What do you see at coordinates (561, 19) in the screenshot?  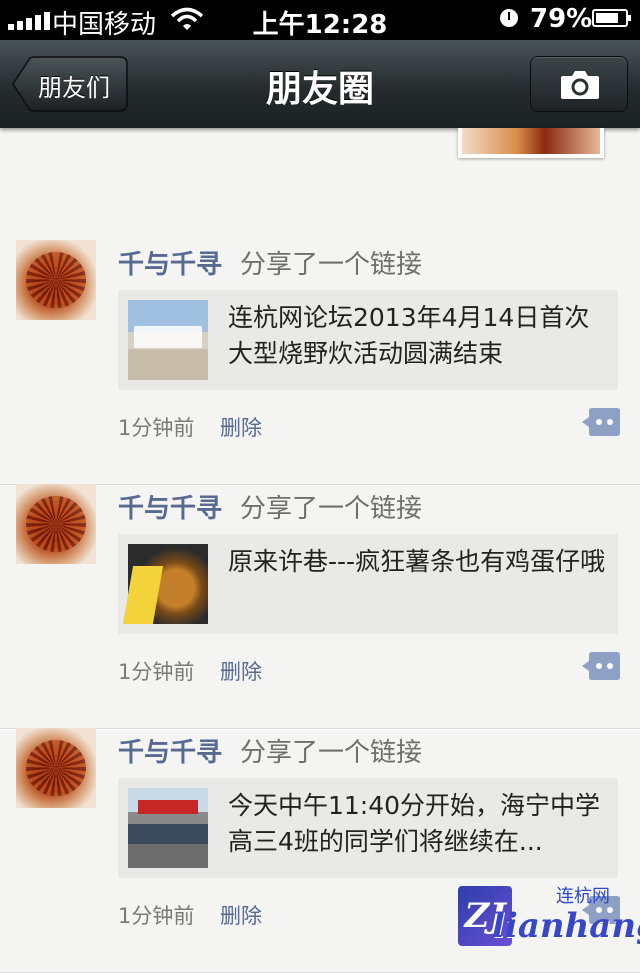 I see `battery-percent: 79%` at bounding box center [561, 19].